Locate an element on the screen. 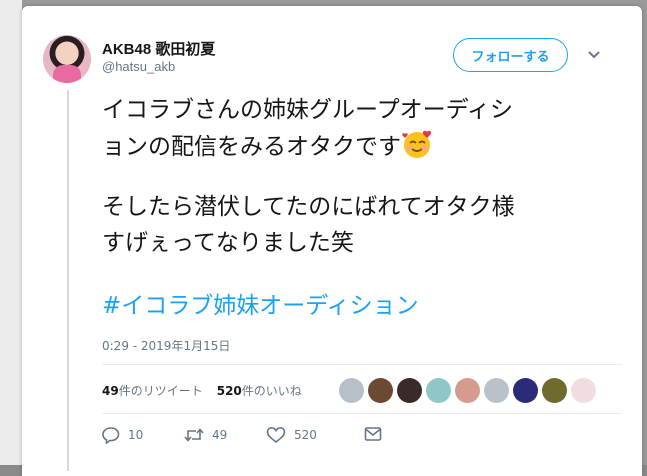 Image resolution: width=647 pixels, height=476 pixels. like-button: 520 is located at coordinates (291, 435).